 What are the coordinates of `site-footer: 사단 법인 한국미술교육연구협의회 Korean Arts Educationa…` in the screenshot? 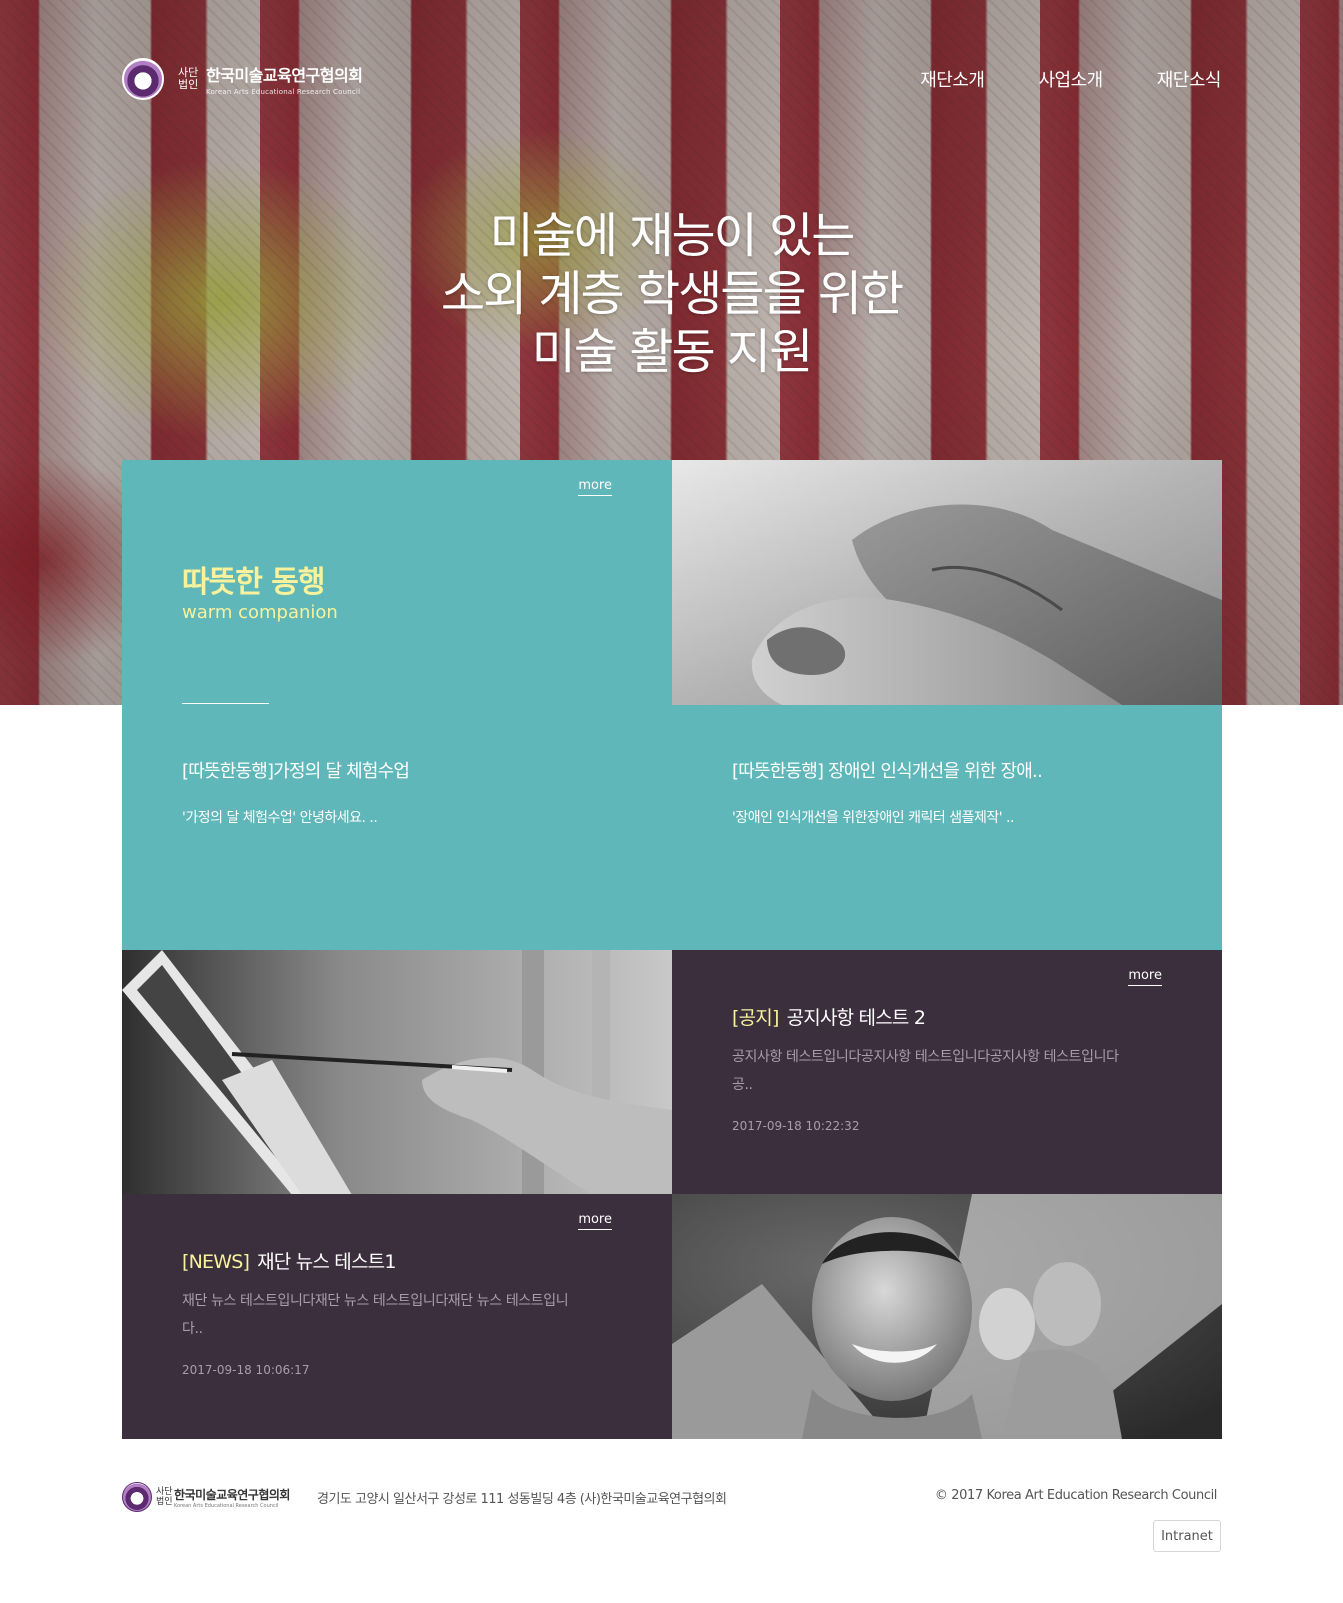 It's located at (671, 1528).